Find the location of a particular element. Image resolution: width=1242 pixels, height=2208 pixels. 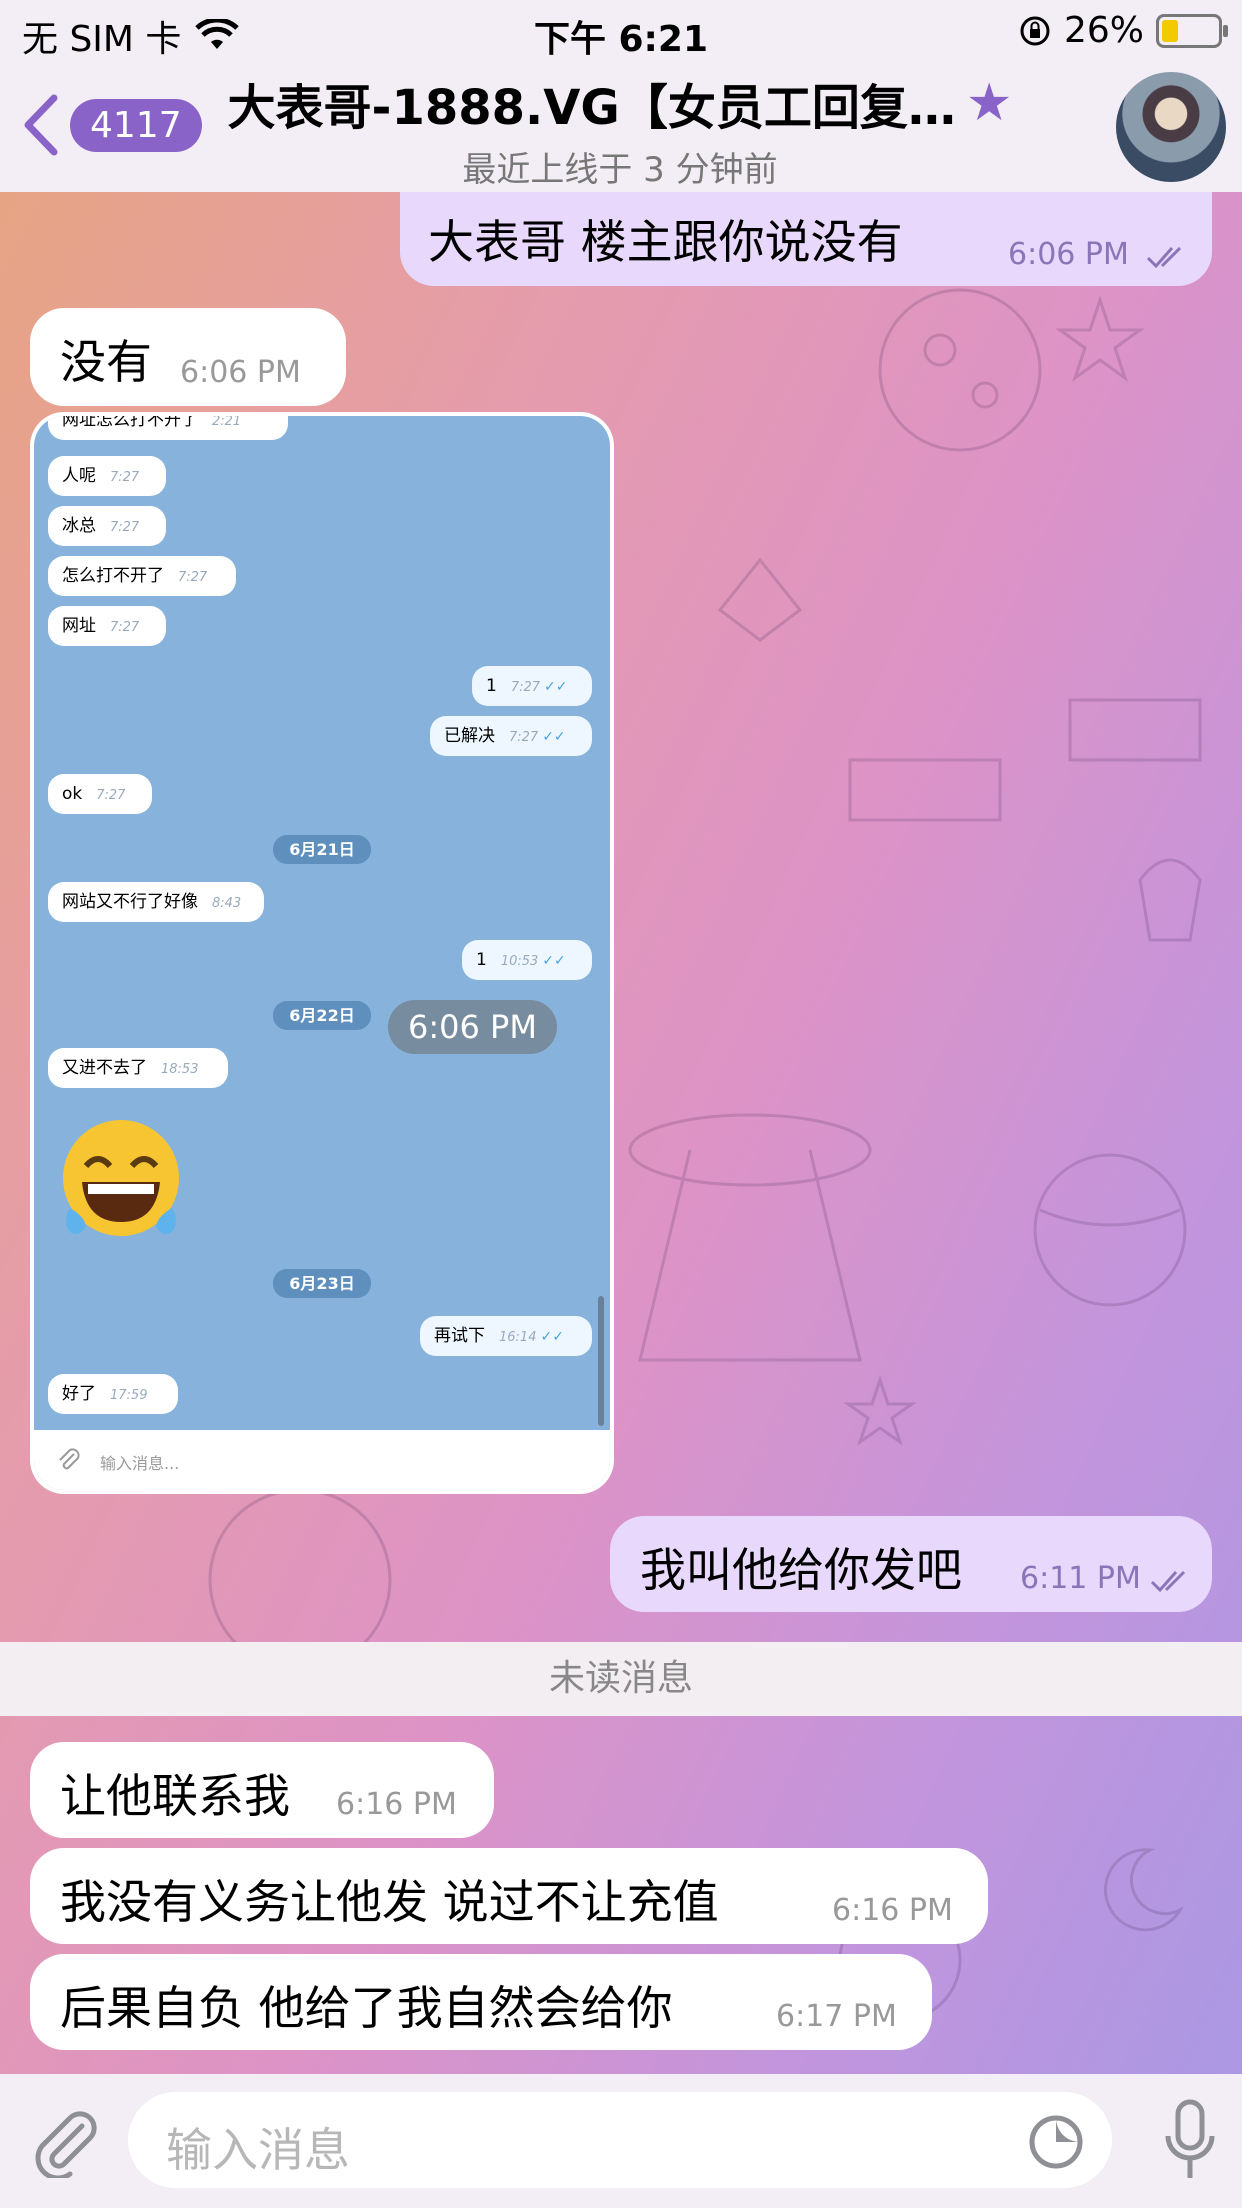

battery-icon is located at coordinates (1192, 30).